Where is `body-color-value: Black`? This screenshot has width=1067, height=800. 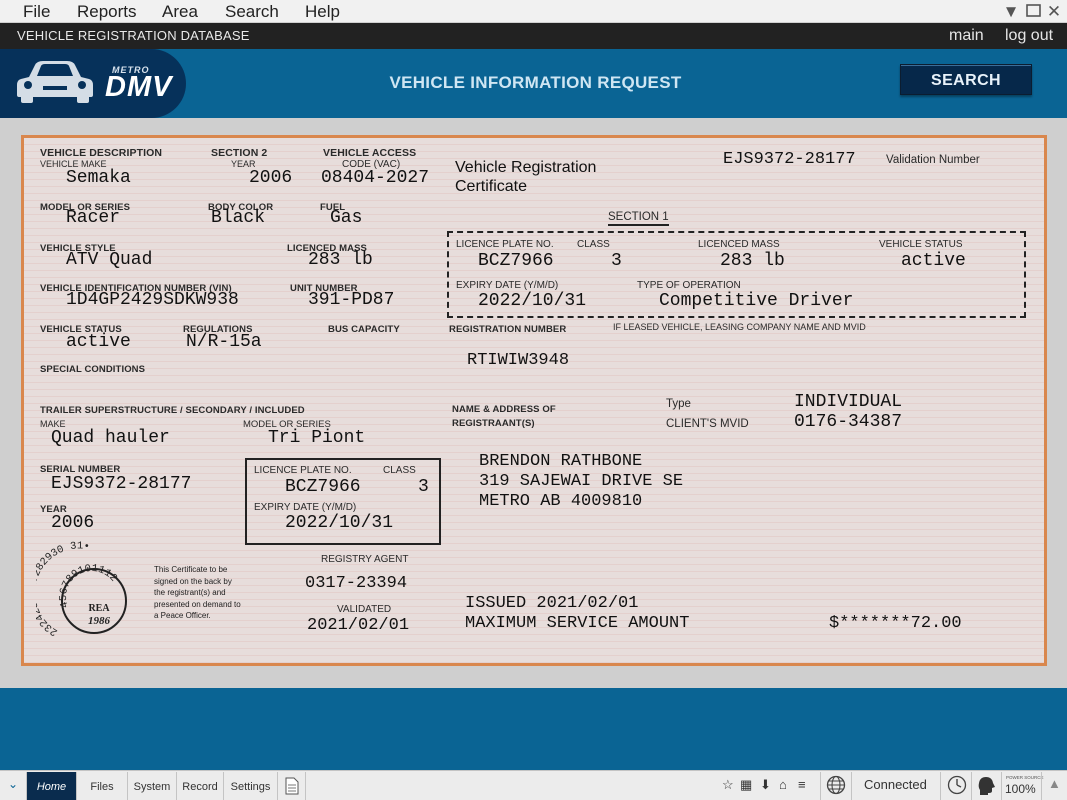 body-color-value: Black is located at coordinates (238, 218).